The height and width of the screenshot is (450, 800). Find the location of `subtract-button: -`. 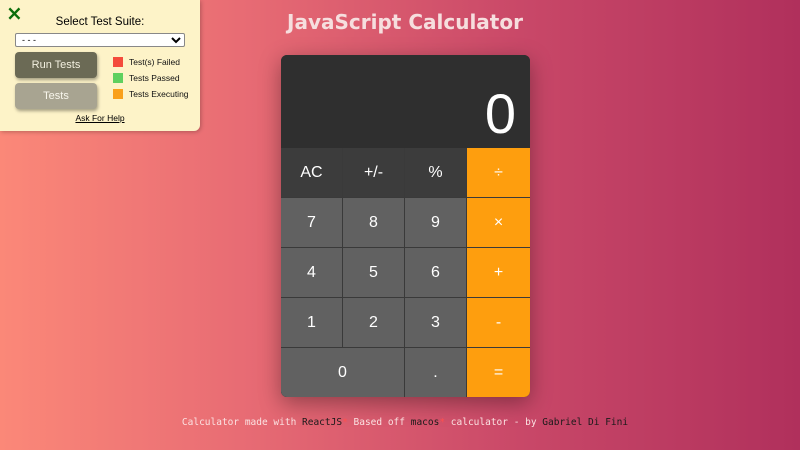

subtract-button: - is located at coordinates (498, 323).